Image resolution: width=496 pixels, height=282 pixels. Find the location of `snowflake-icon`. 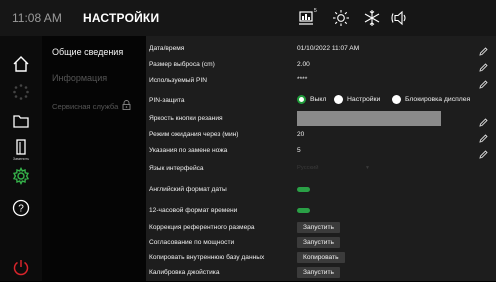

snowflake-icon is located at coordinates (372, 18).